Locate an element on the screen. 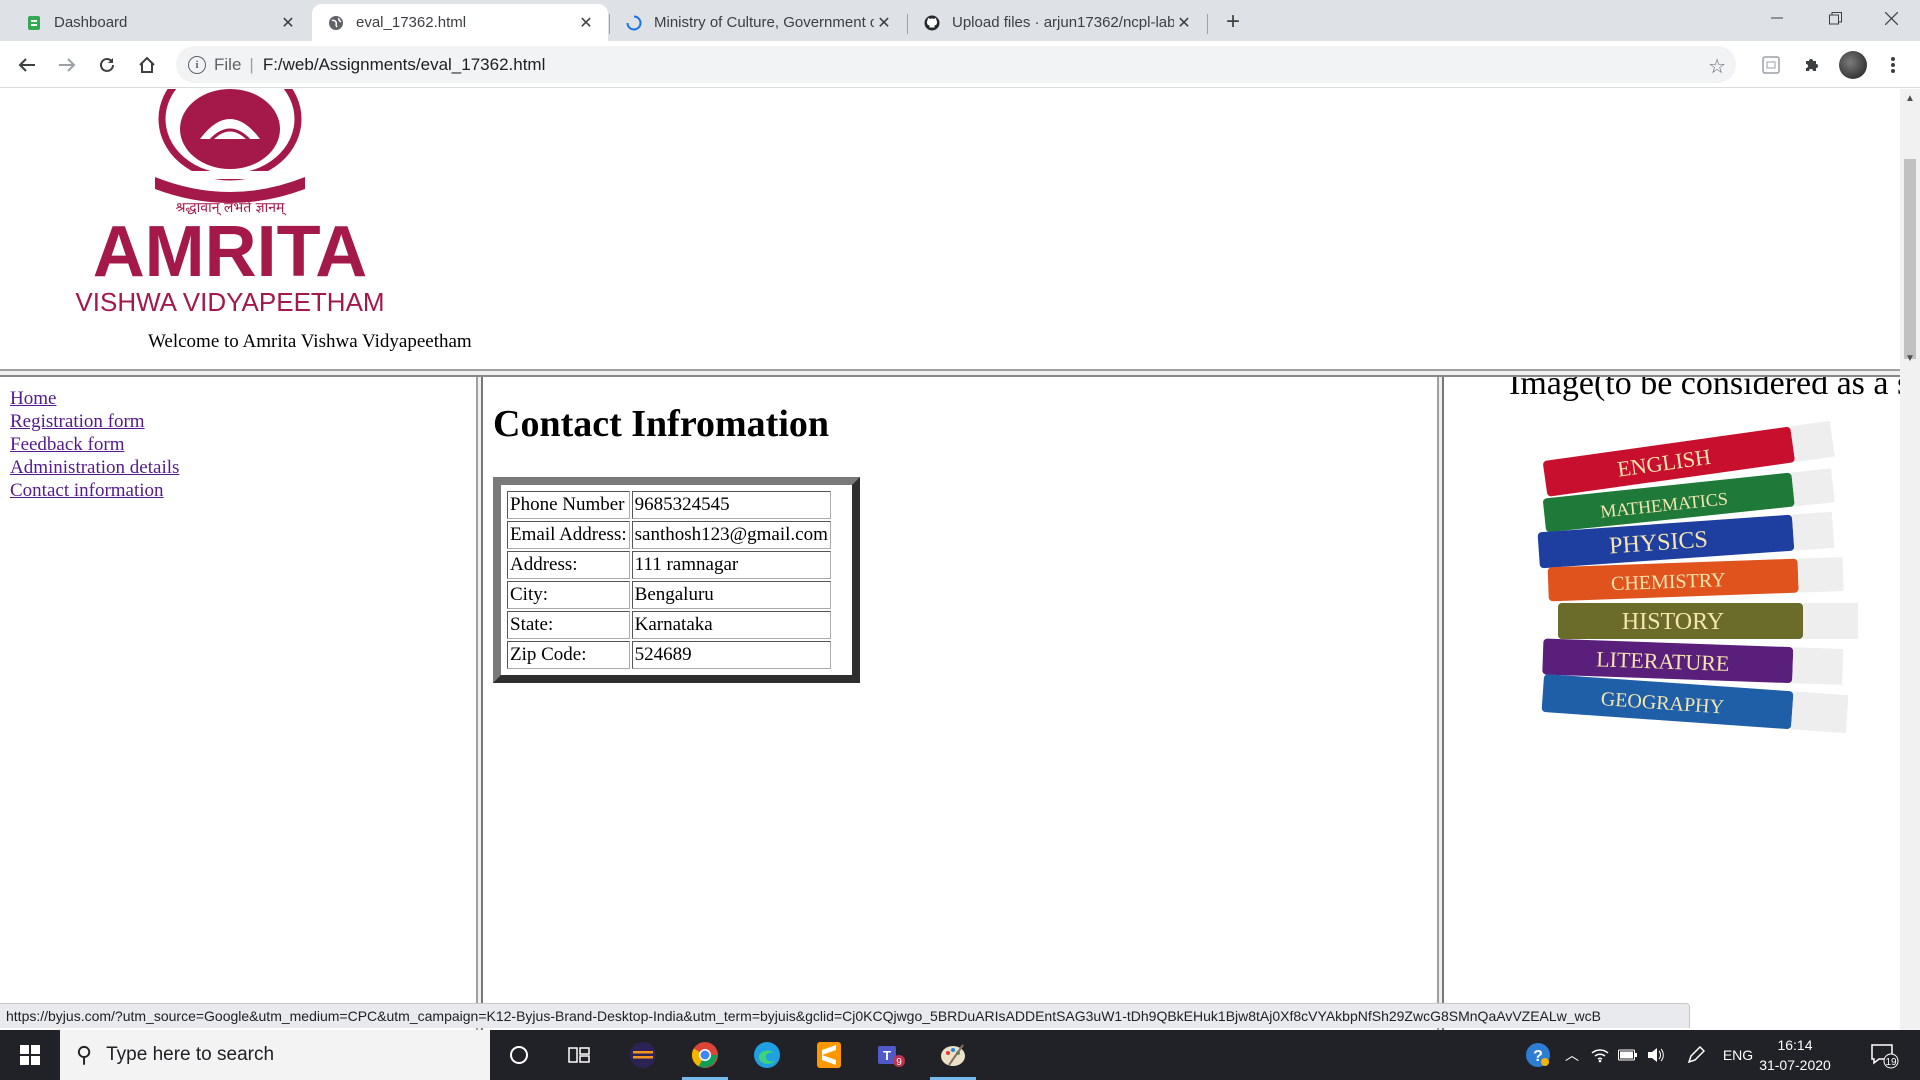 Image resolution: width=1920 pixels, height=1080 pixels. puzzle-icon is located at coordinates (1812, 65).